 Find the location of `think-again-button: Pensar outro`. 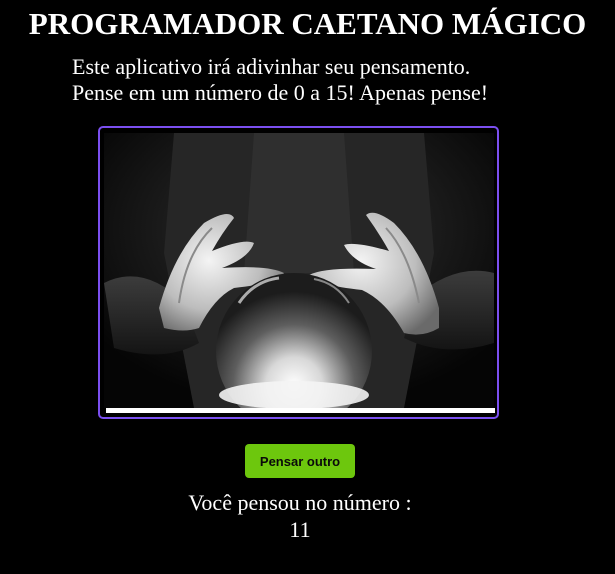

think-again-button: Pensar outro is located at coordinates (300, 461).